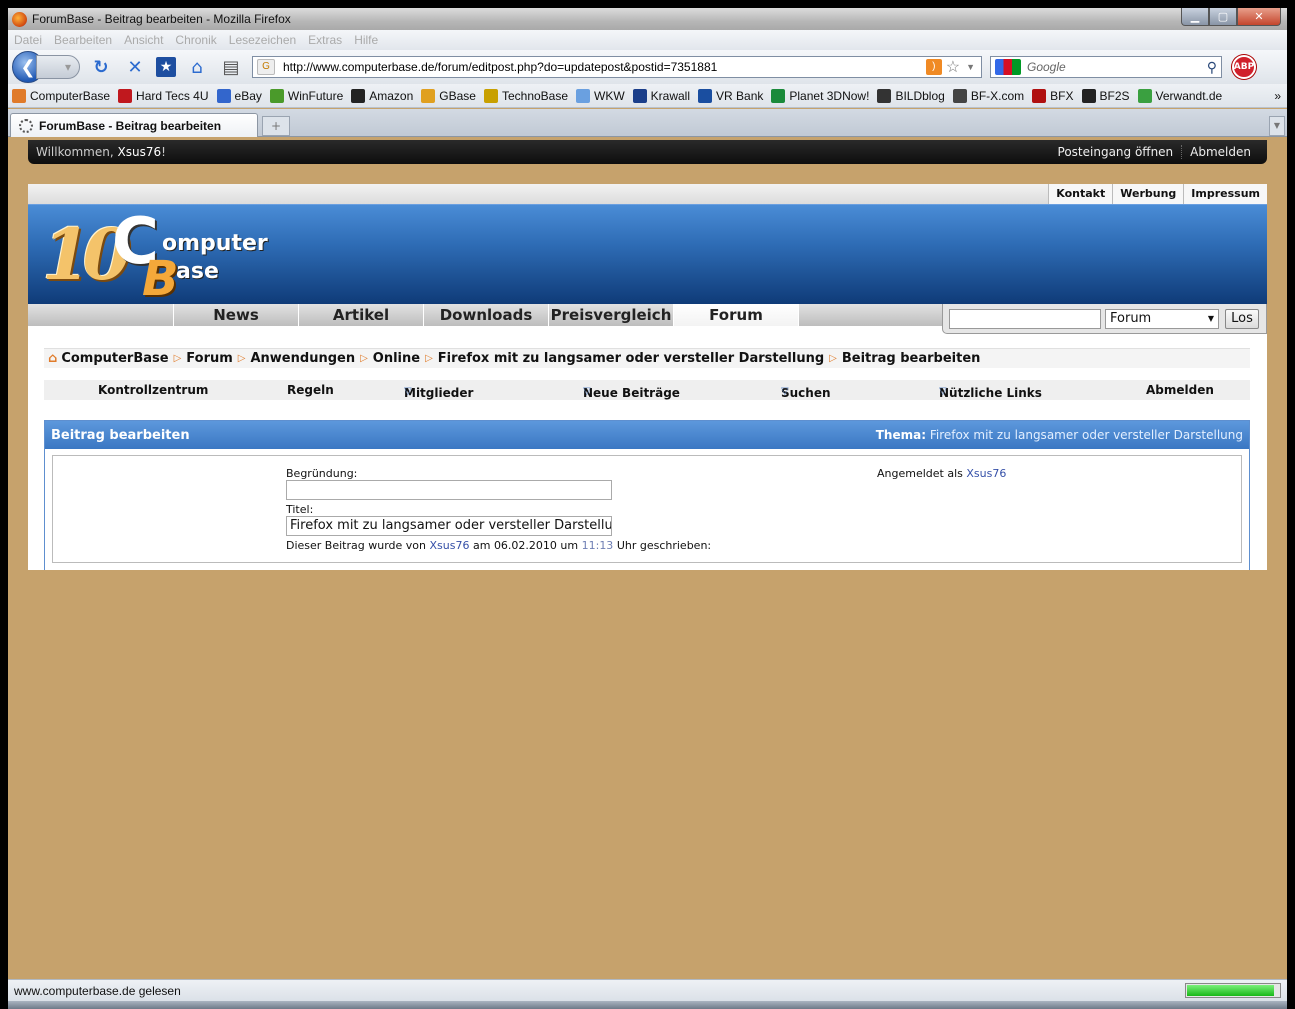 This screenshot has height=1009, width=1295. What do you see at coordinates (1212, 67) in the screenshot?
I see `magnifier-icon: ⚲` at bounding box center [1212, 67].